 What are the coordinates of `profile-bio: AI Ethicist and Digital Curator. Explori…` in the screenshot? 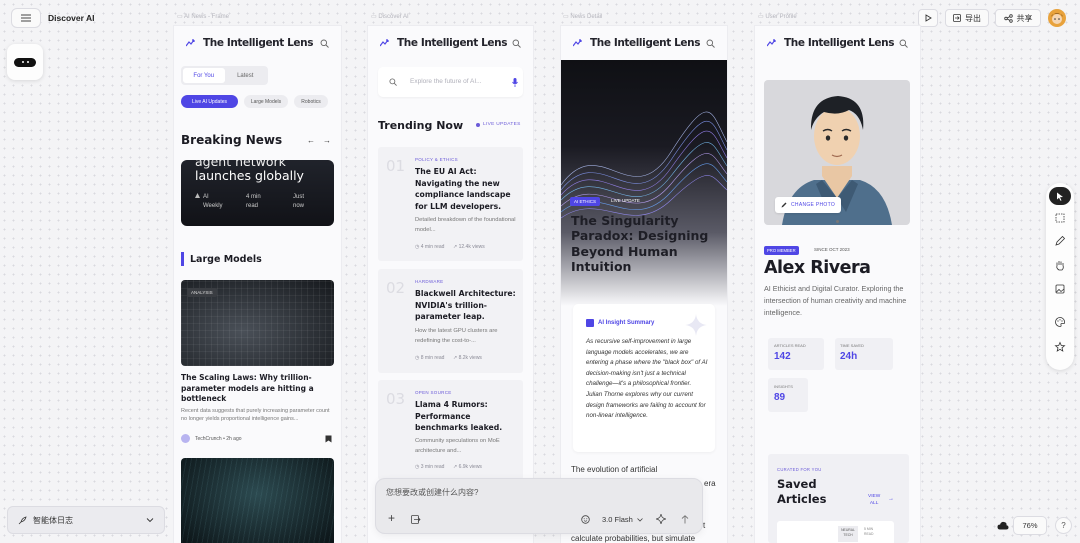 It's located at (835, 300).